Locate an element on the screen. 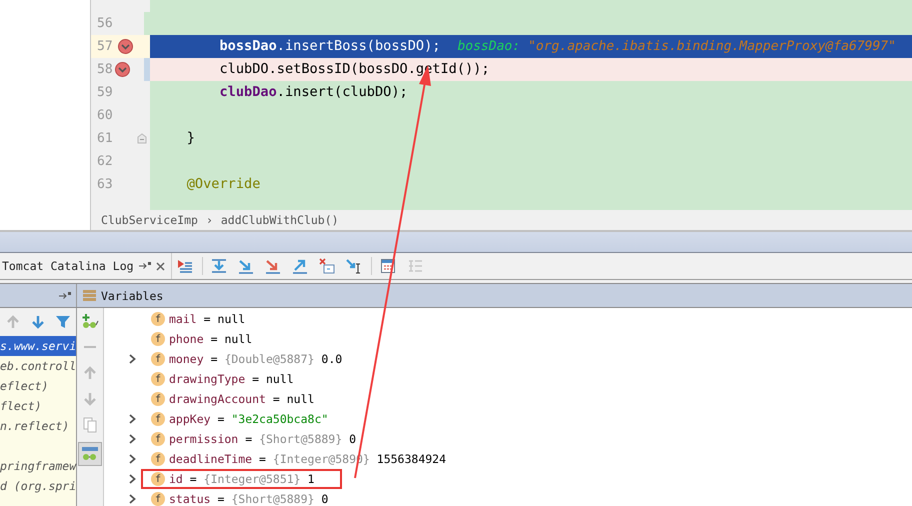  variable-entry: mail = null is located at coordinates (207, 319).